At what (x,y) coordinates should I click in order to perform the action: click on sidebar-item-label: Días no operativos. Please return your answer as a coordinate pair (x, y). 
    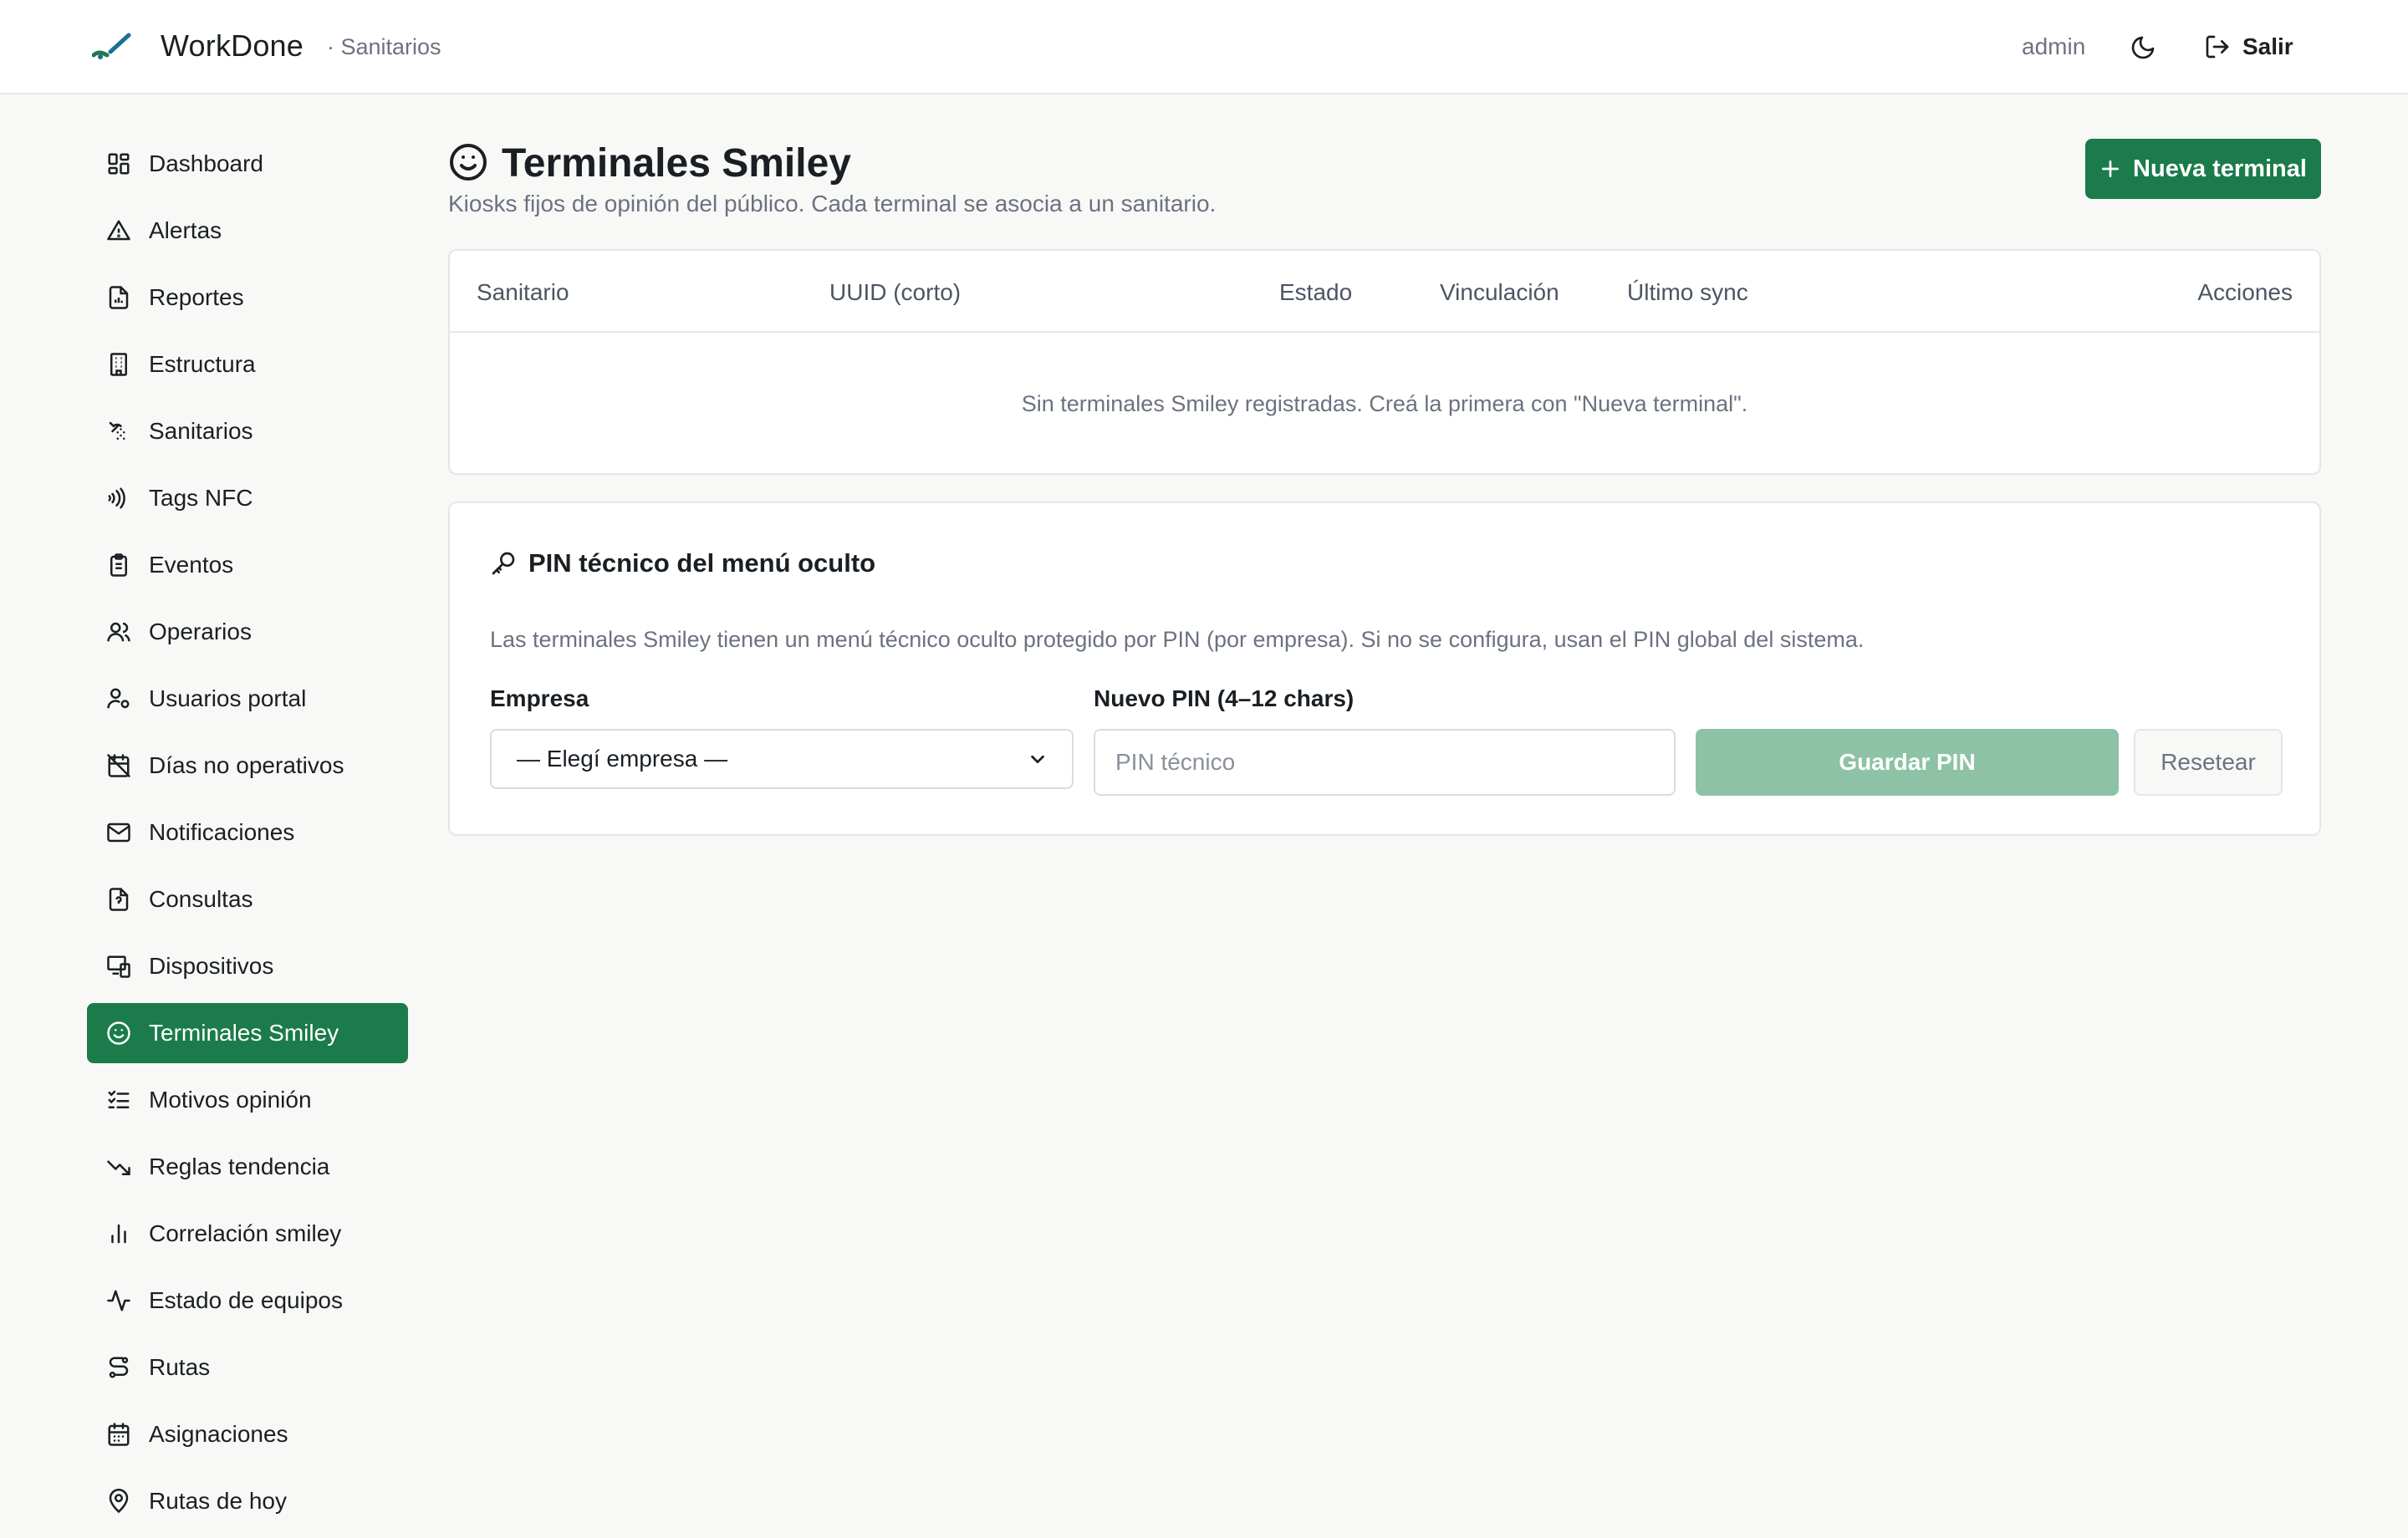
    Looking at the image, I should click on (247, 765).